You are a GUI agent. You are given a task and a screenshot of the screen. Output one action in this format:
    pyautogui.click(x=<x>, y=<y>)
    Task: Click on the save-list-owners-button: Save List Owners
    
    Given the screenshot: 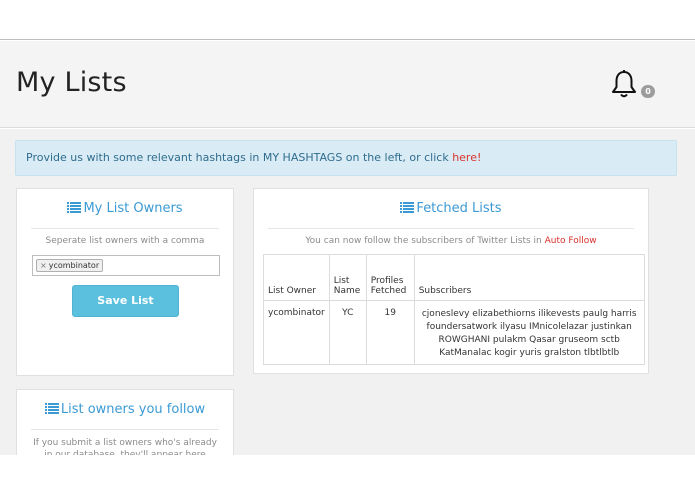 What is the action you would take?
    pyautogui.click(x=125, y=311)
    